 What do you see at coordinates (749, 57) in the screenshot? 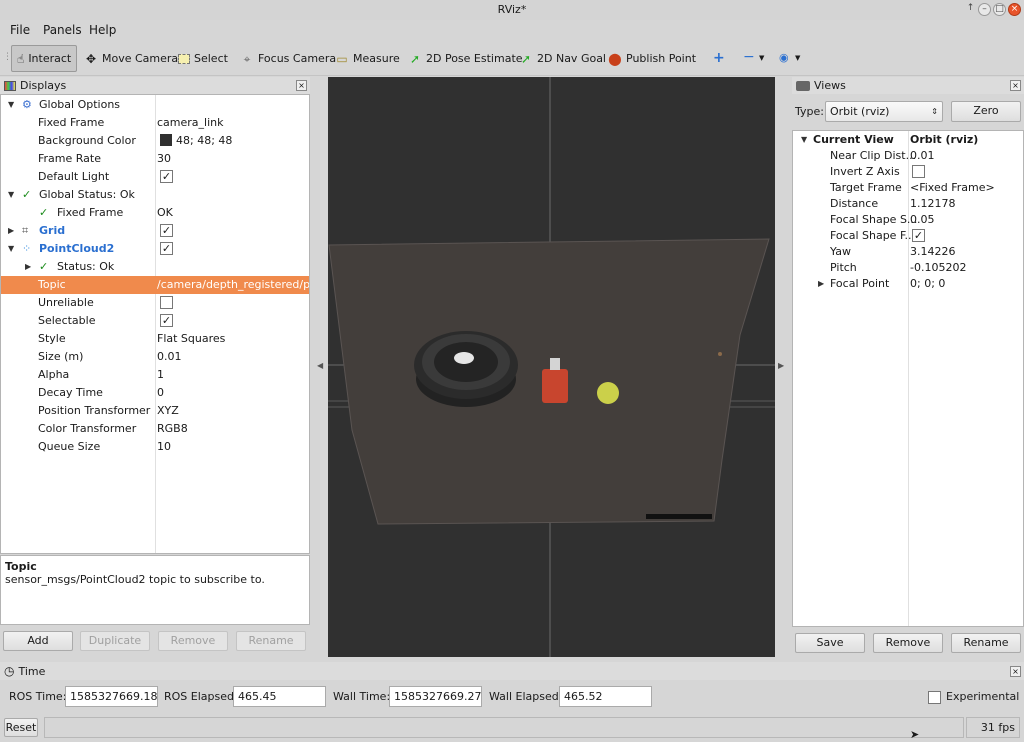
I see `remove-tool-icon: −` at bounding box center [749, 57].